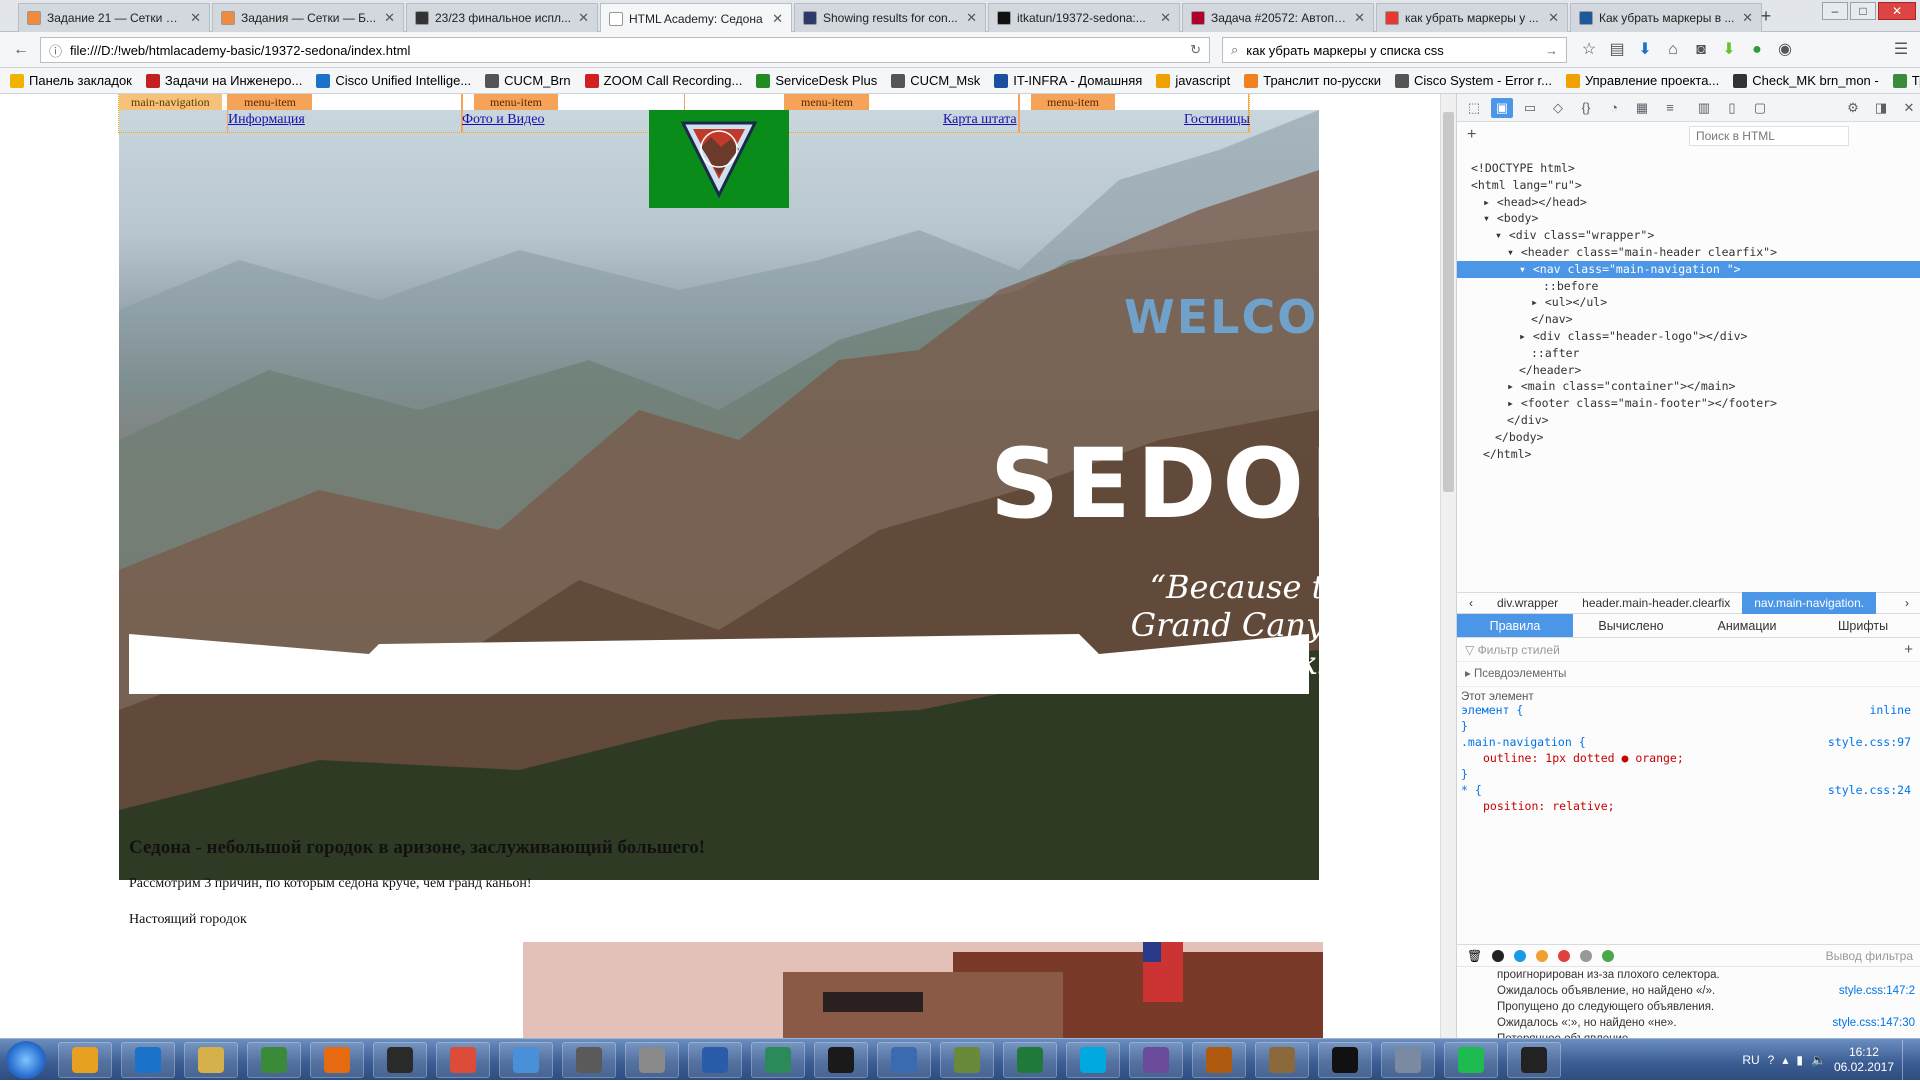 This screenshot has width=1920, height=1081. I want to click on css-rule-line: position: relative;, so click(1688, 806).